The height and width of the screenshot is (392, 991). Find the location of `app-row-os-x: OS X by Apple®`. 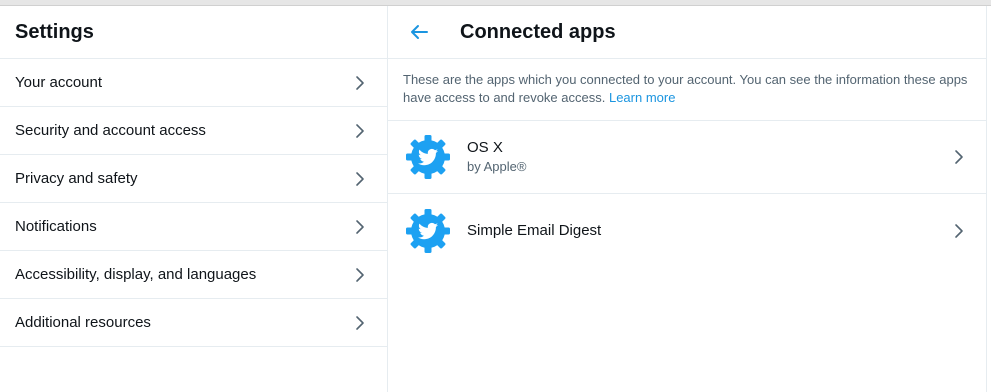

app-row-os-x: OS X by Apple® is located at coordinates (687, 157).